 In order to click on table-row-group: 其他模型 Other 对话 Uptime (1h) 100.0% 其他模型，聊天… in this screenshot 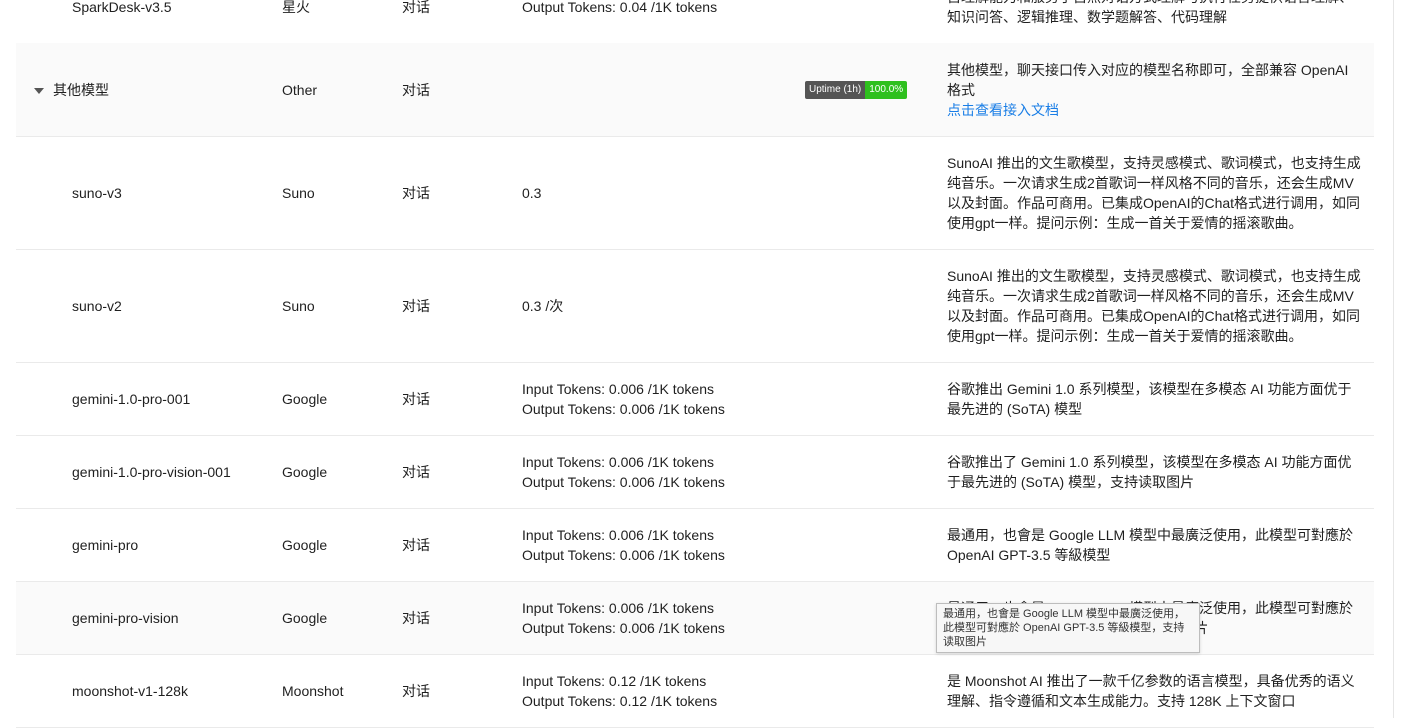, I will do `click(695, 90)`.